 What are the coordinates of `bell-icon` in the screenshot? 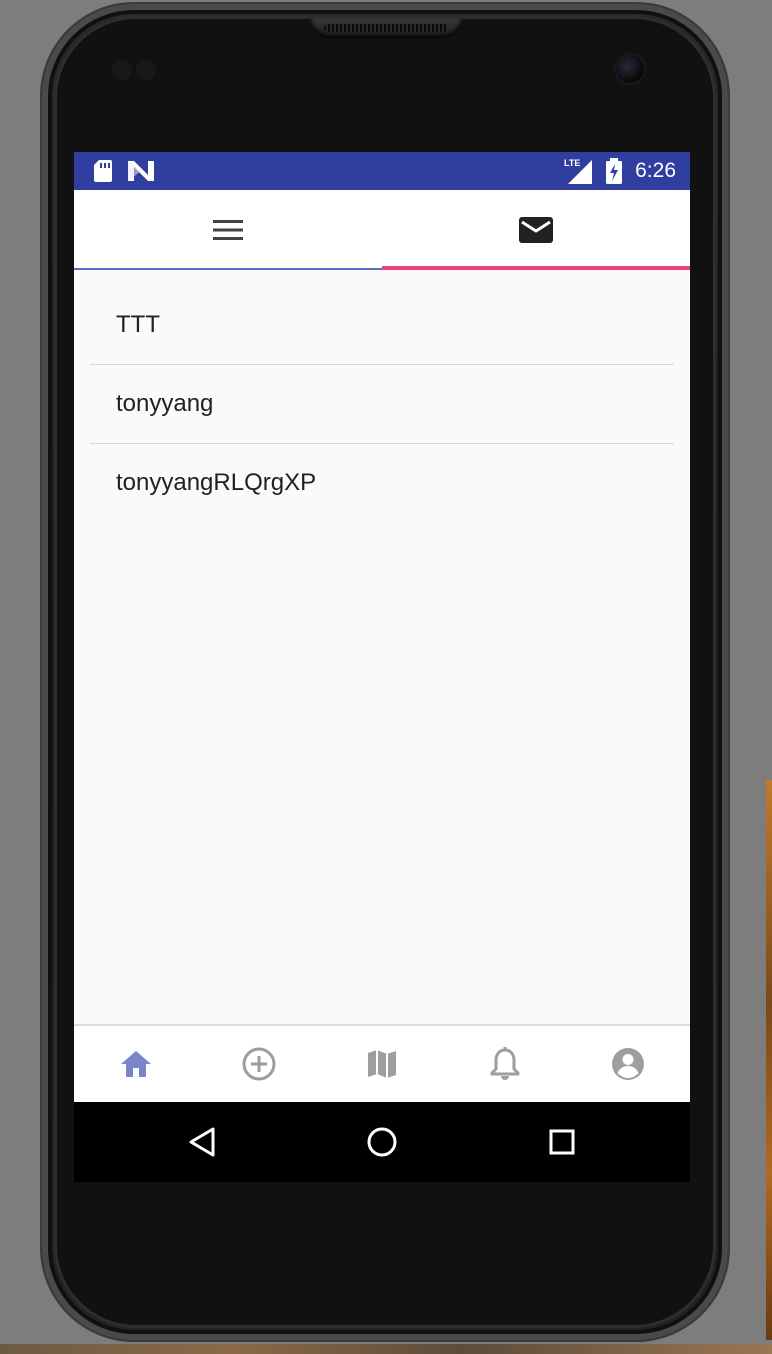 It's located at (504, 1063).